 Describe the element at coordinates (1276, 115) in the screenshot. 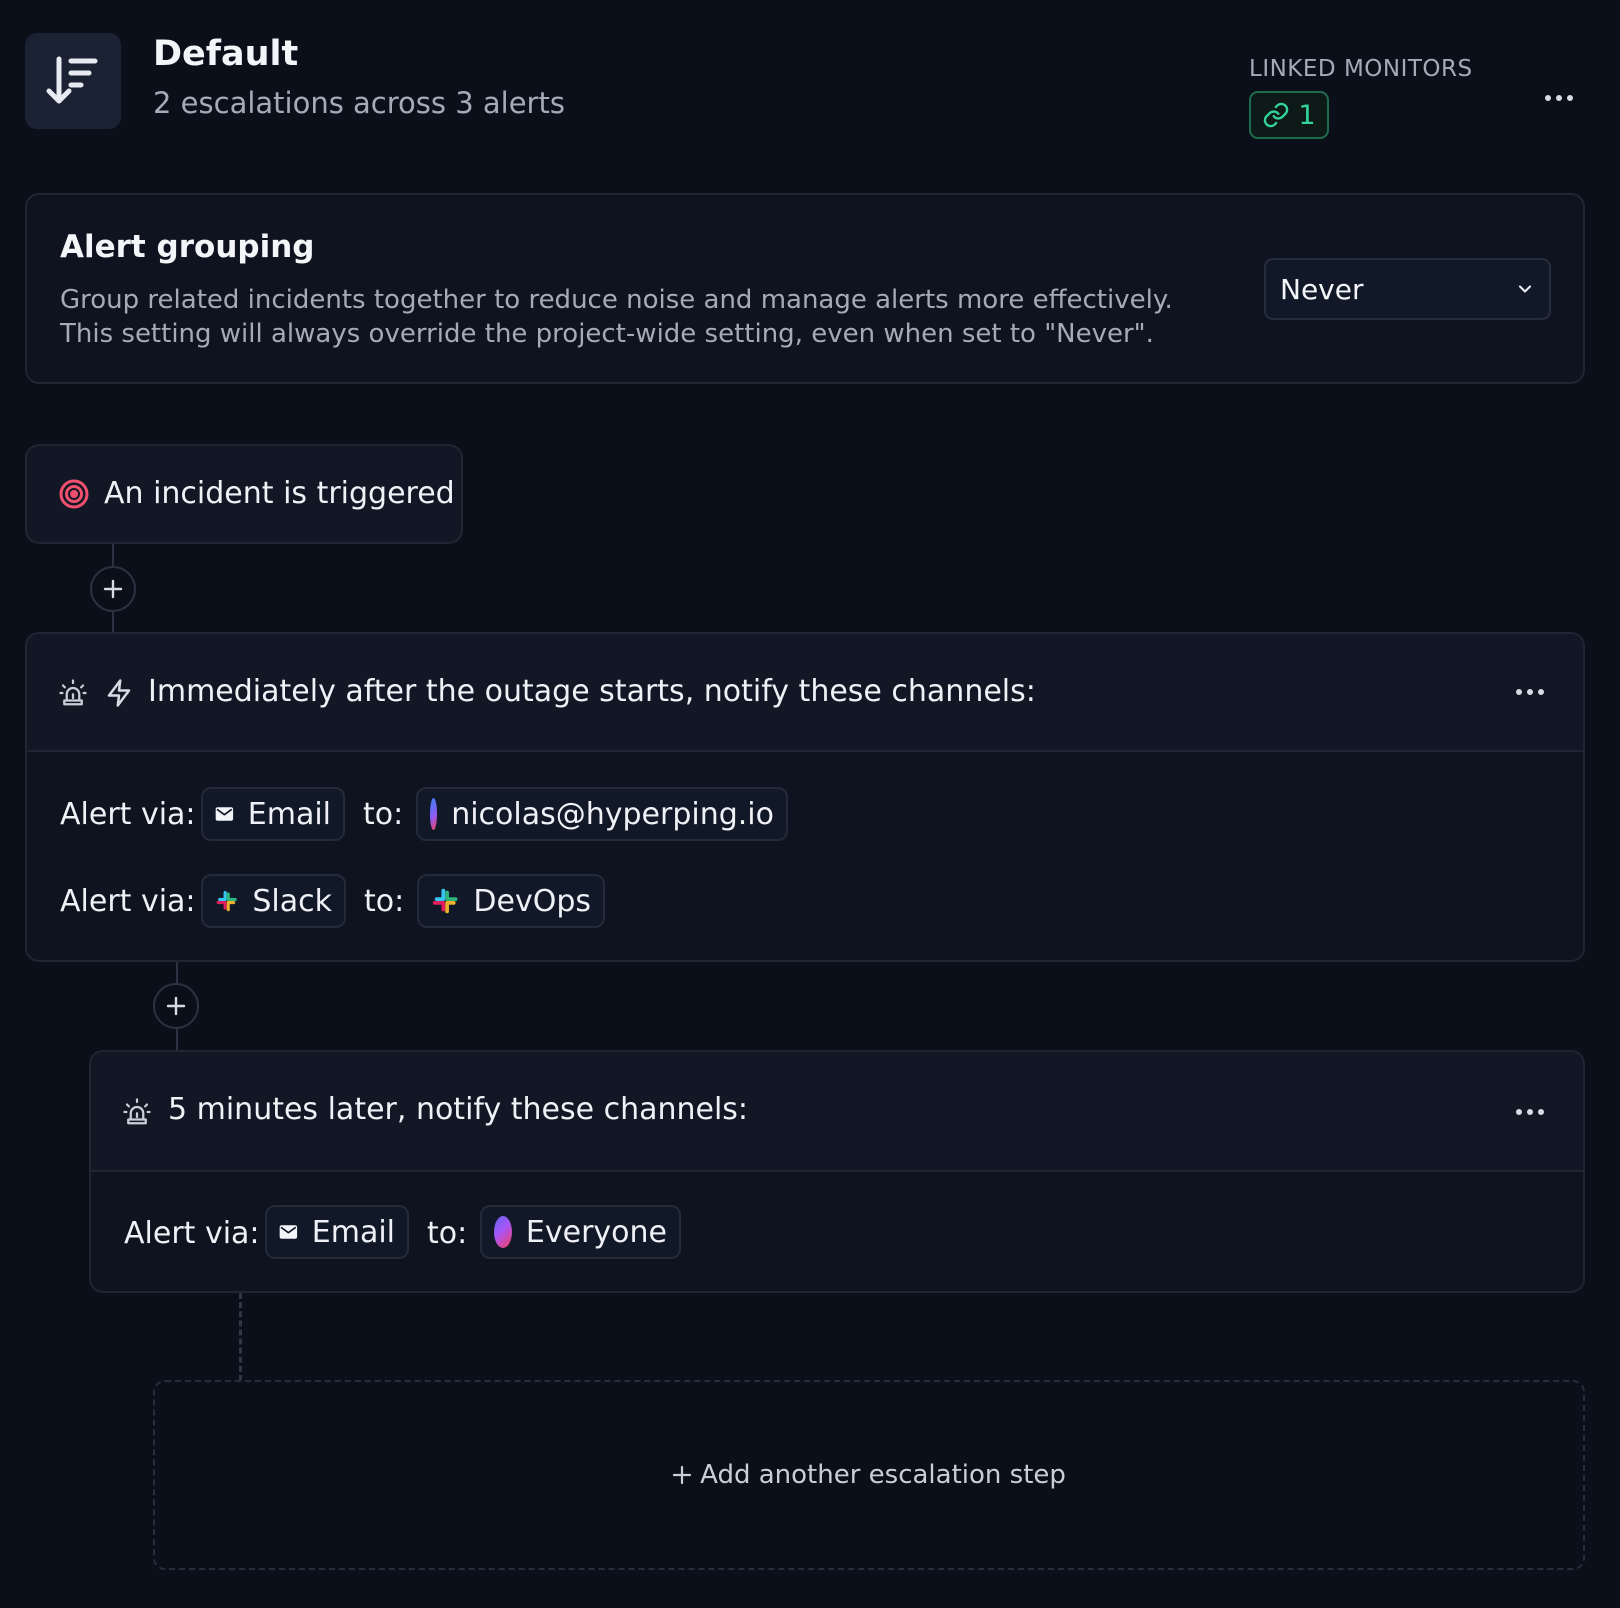

I see `link-icon` at that location.